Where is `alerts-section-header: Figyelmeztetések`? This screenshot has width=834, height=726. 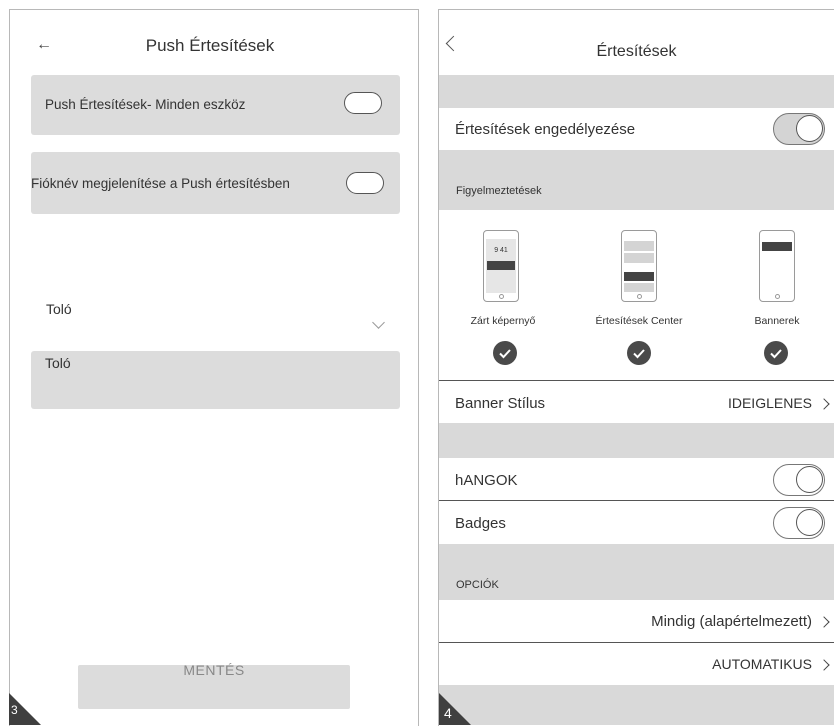
alerts-section-header: Figyelmeztetések is located at coordinates (636, 180).